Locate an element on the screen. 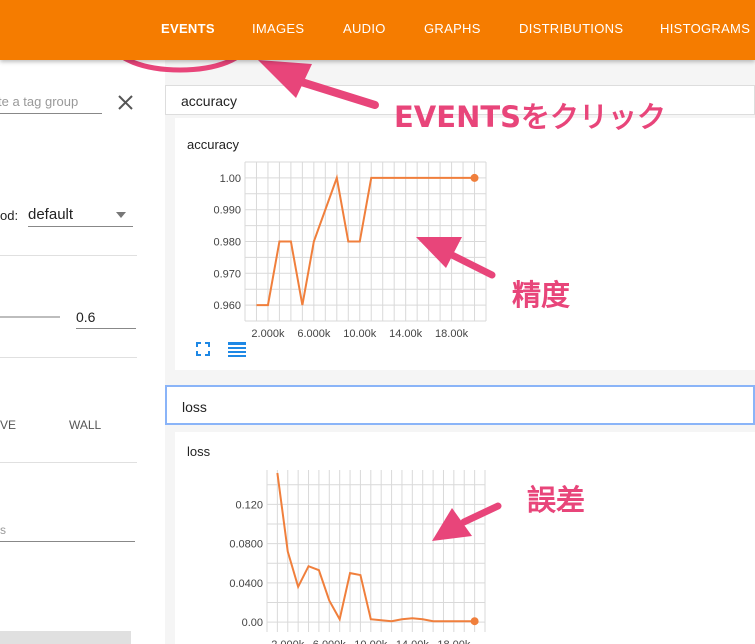  group-title: accuracy is located at coordinates (209, 101).